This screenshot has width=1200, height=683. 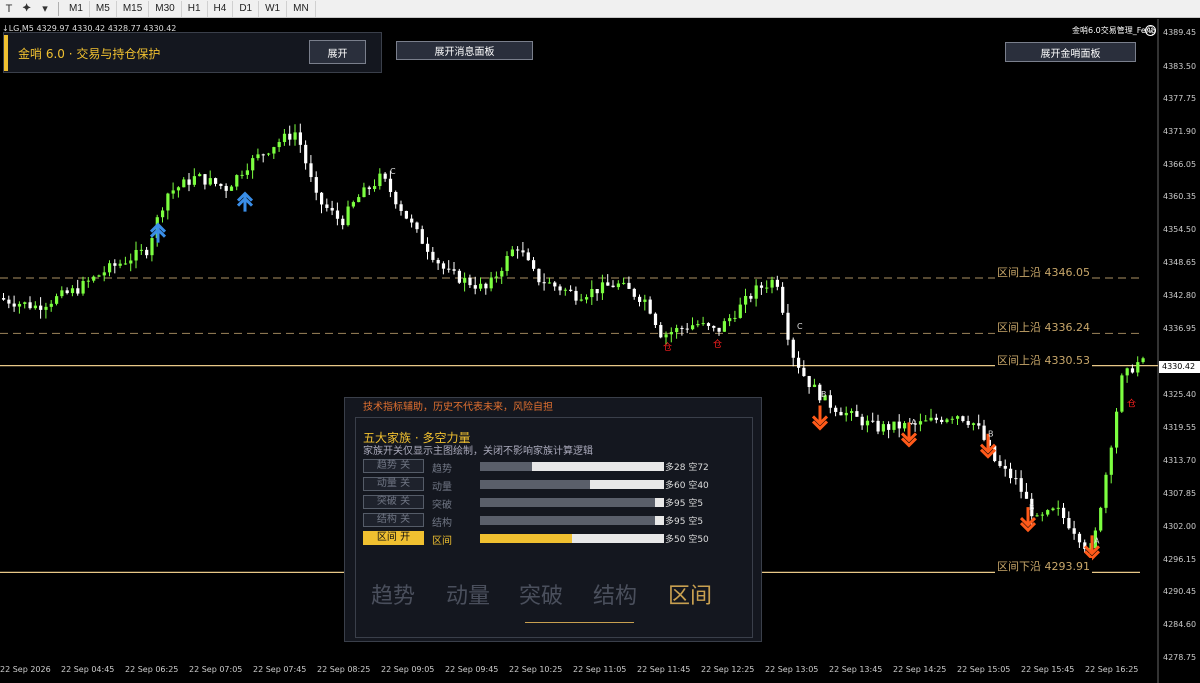 What do you see at coordinates (393, 466) in the screenshot?
I see `family-toggle-button: 趋势 关` at bounding box center [393, 466].